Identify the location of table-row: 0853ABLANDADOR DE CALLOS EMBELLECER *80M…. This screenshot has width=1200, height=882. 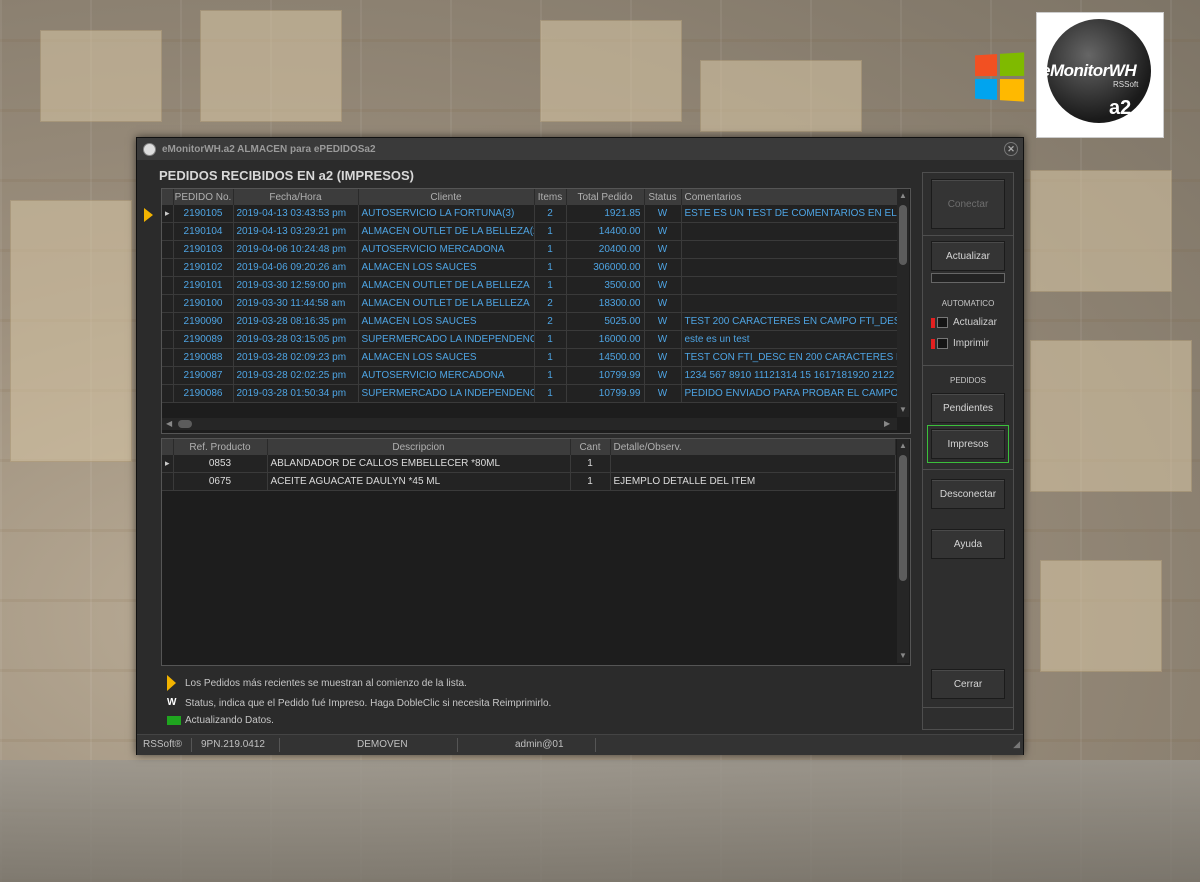
(529, 464).